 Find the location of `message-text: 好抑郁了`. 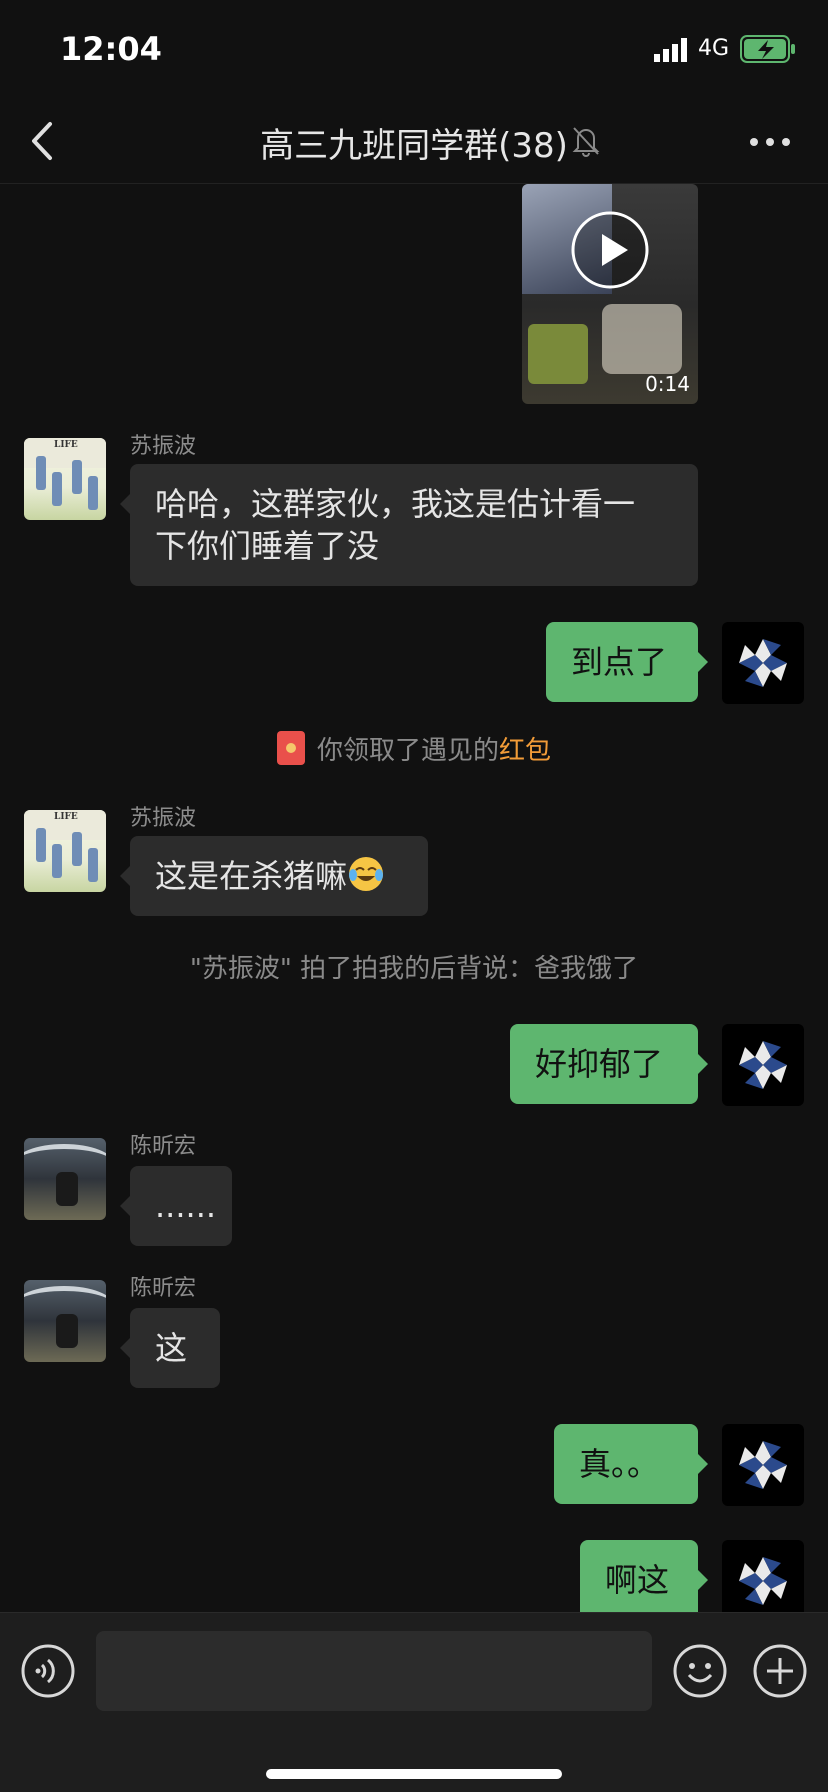

message-text: 好抑郁了 is located at coordinates (599, 1064).